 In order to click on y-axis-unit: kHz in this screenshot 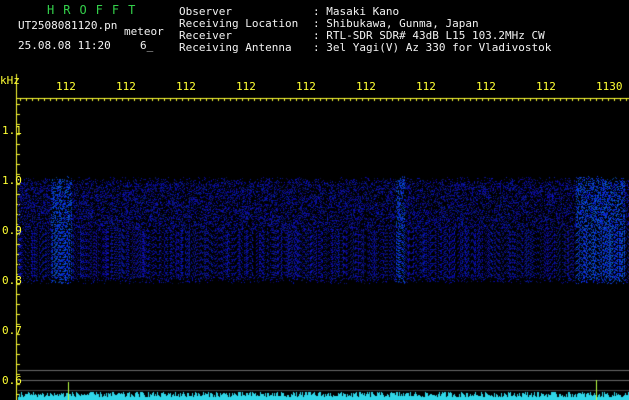, I will do `click(10, 80)`.